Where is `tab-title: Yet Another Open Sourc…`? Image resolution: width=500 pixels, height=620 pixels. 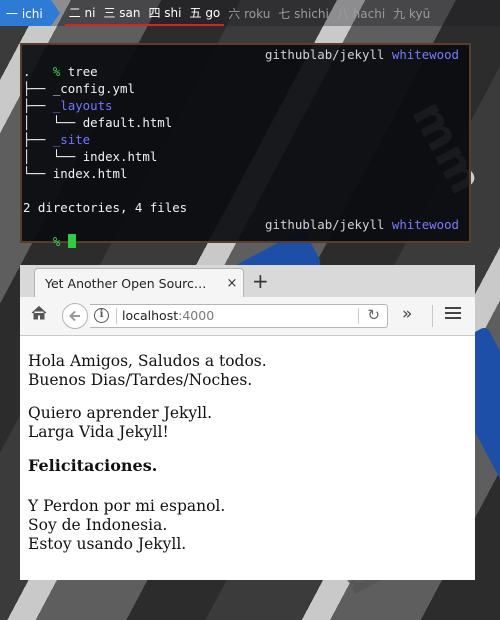 tab-title: Yet Another Open Sourc… is located at coordinates (126, 283).